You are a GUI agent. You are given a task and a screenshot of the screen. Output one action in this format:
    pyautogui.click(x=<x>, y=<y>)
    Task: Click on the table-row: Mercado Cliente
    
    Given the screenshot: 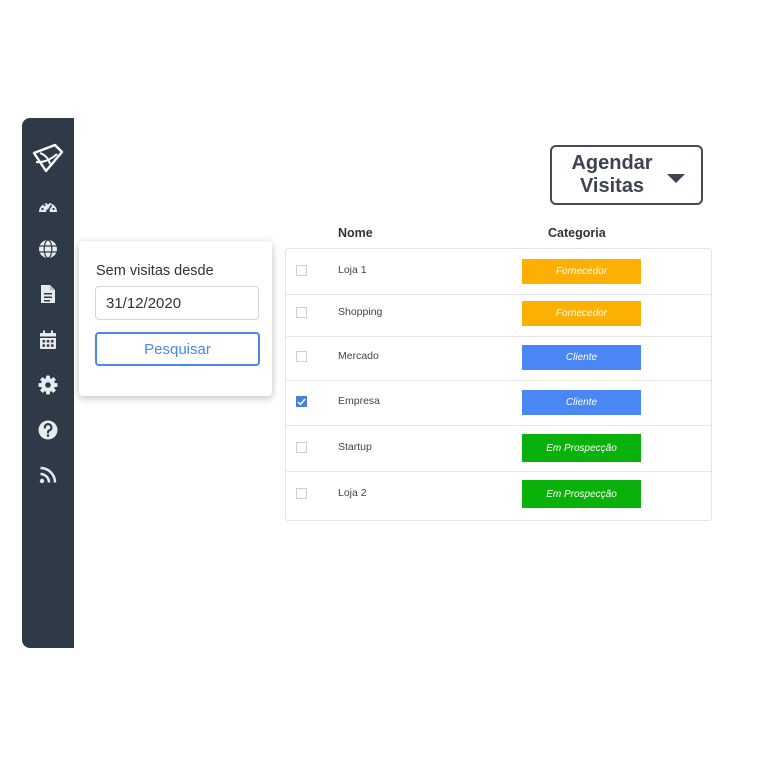 What is the action you would take?
    pyautogui.click(x=498, y=358)
    